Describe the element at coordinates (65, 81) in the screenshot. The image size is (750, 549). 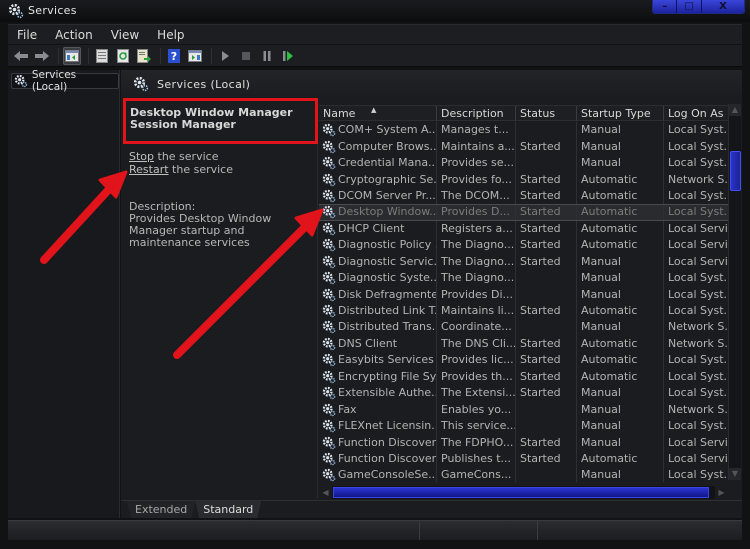
I see `tree-item-services-local: Services (Local)` at that location.